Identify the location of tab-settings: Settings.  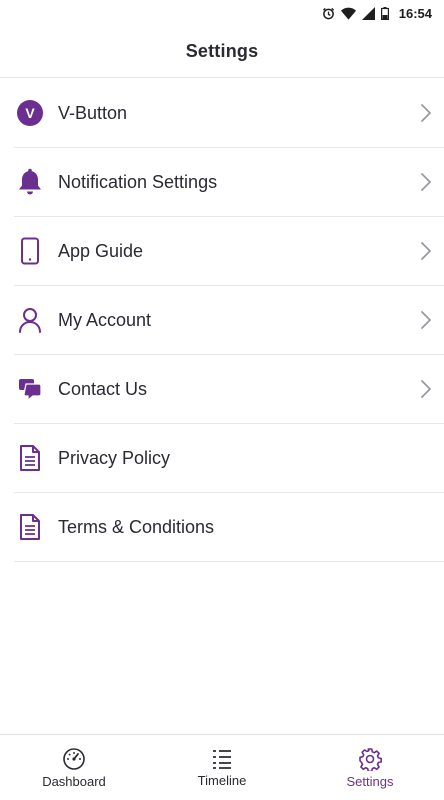
(370, 767).